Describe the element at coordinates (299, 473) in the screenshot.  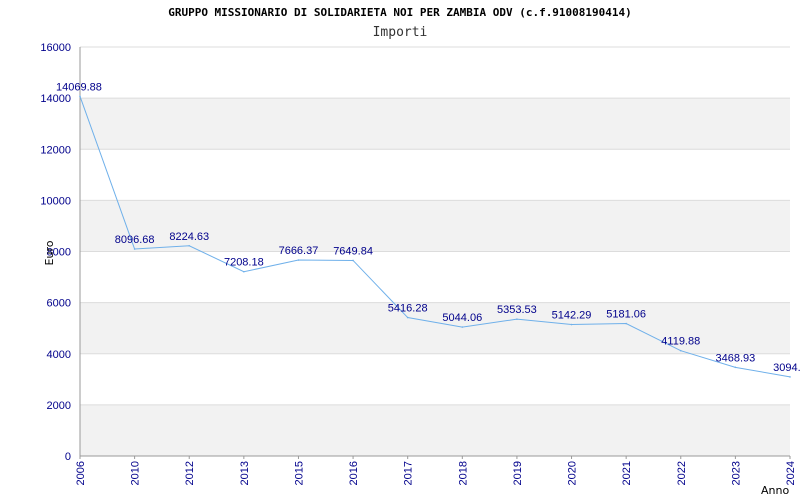
I see `x-tick-label: 2015` at that location.